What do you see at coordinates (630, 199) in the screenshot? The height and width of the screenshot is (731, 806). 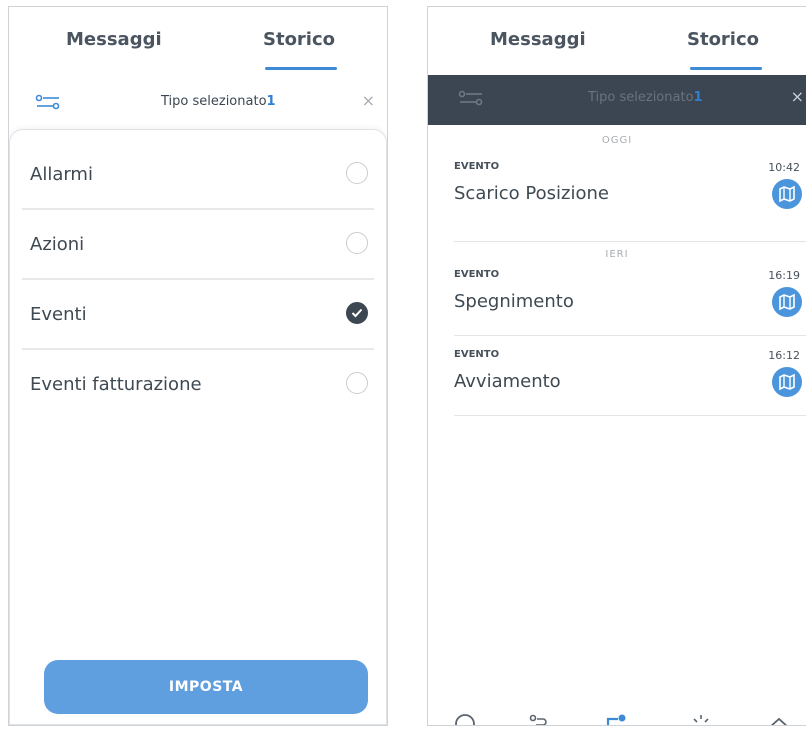 I see `list-item: EVENTO 10:42 Scarico Posizione` at bounding box center [630, 199].